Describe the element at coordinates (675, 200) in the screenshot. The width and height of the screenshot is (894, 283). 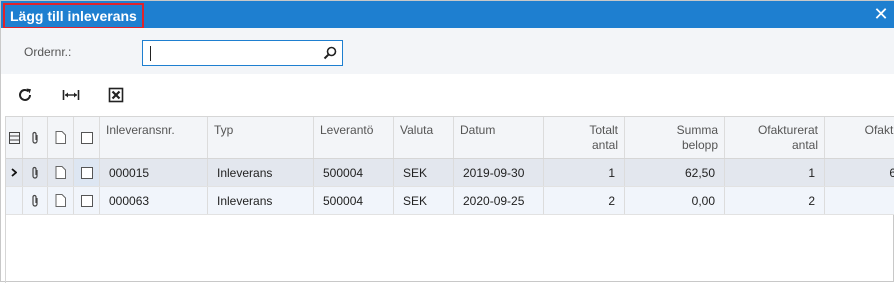
I see `cell-sum: 0,00` at that location.